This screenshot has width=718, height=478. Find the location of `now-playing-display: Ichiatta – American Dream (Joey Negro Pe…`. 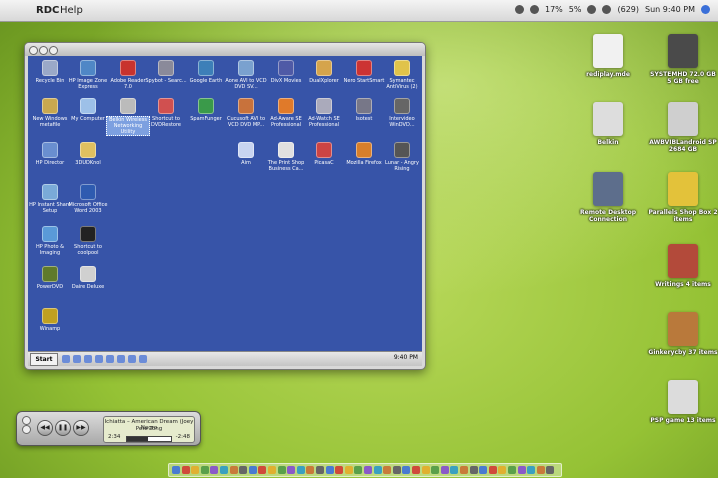

now-playing-display: Ichiatta – American Dream (Joey Negro Pe… is located at coordinates (149, 429).